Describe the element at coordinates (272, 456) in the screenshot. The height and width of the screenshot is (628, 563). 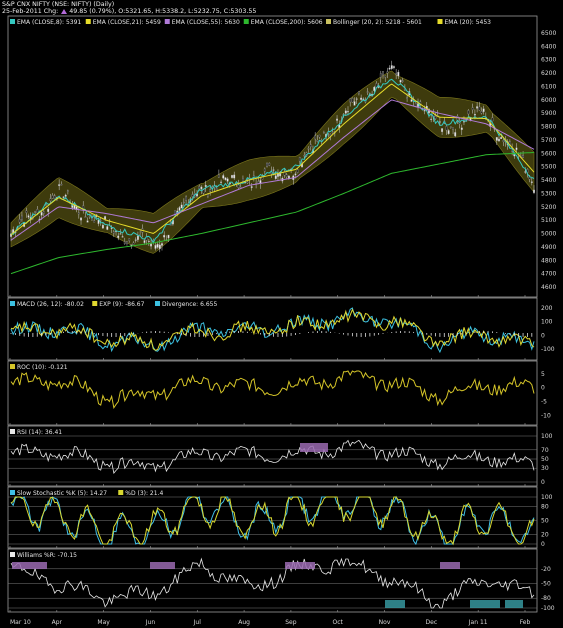
I see `panel-frame-rsi` at that location.